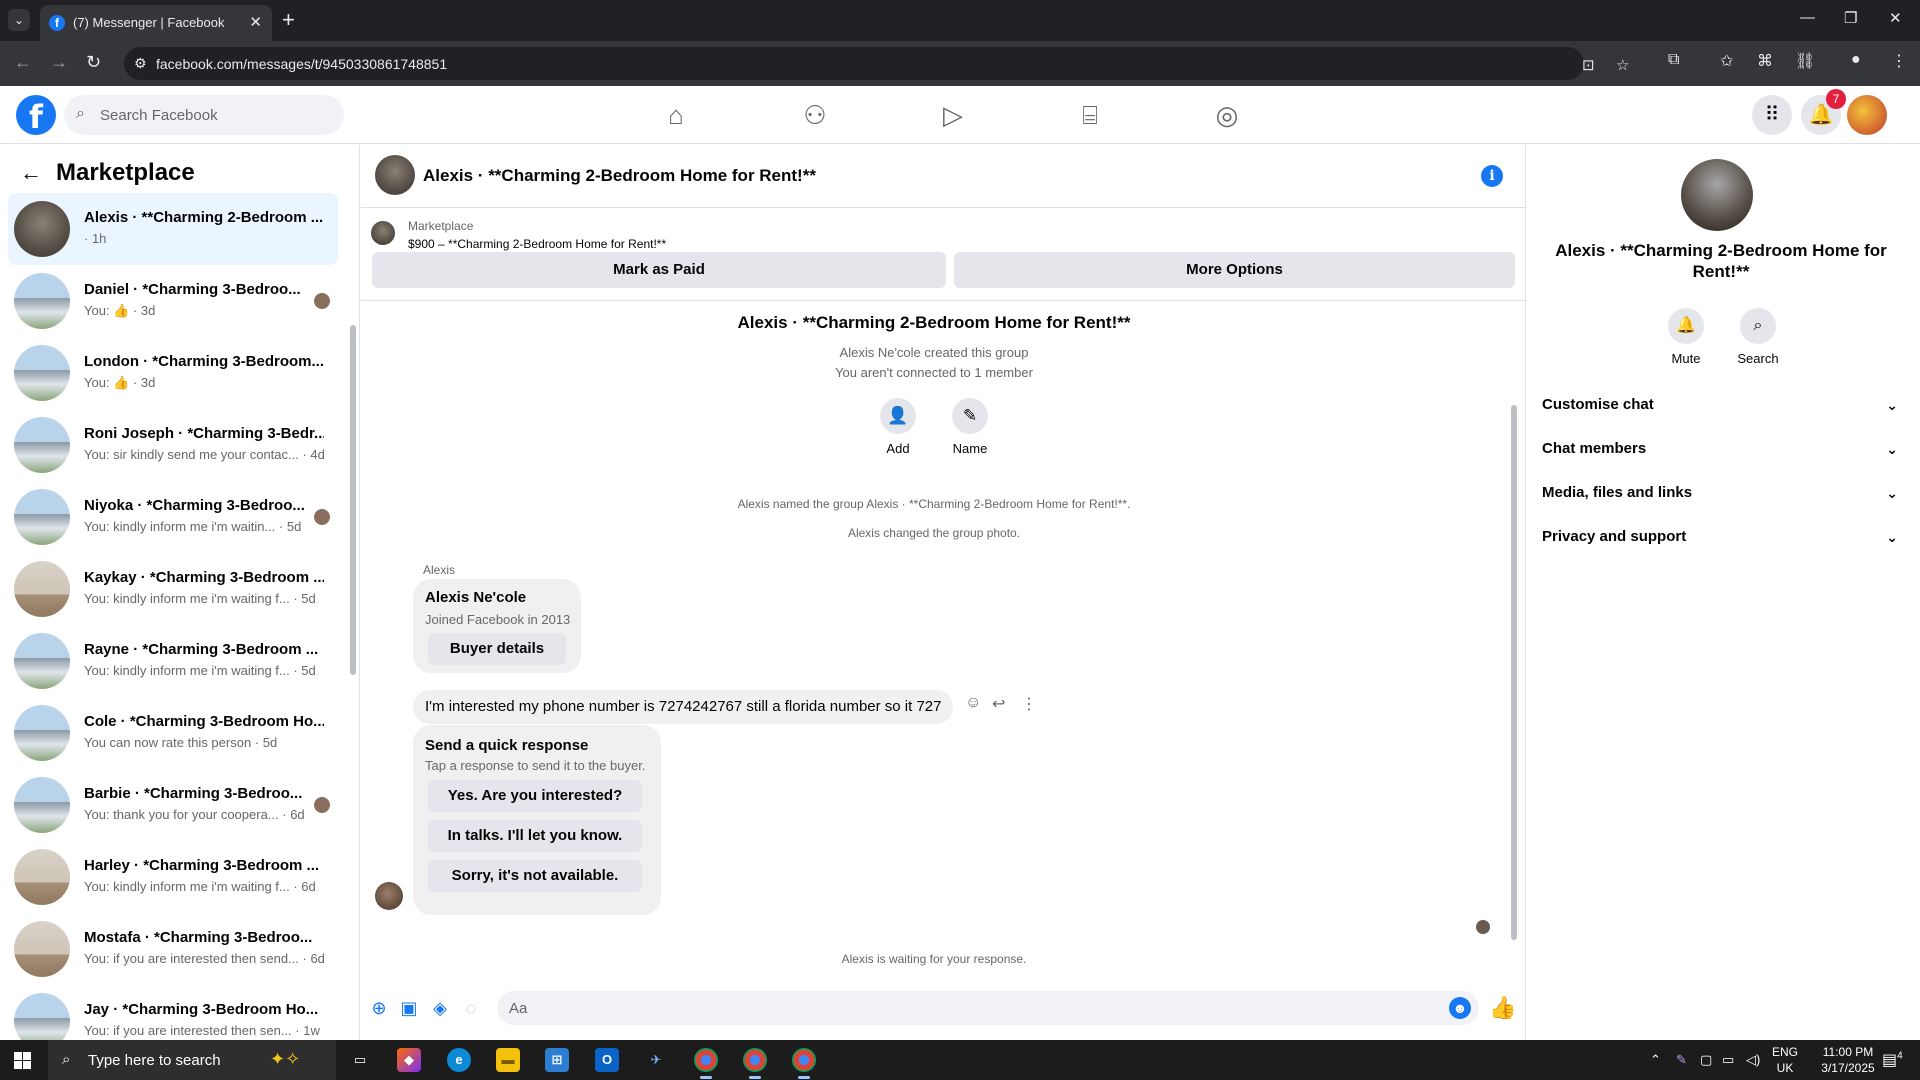 The width and height of the screenshot is (1920, 1080). What do you see at coordinates (898, 416) in the screenshot?
I see `add-person-icon: 👤` at bounding box center [898, 416].